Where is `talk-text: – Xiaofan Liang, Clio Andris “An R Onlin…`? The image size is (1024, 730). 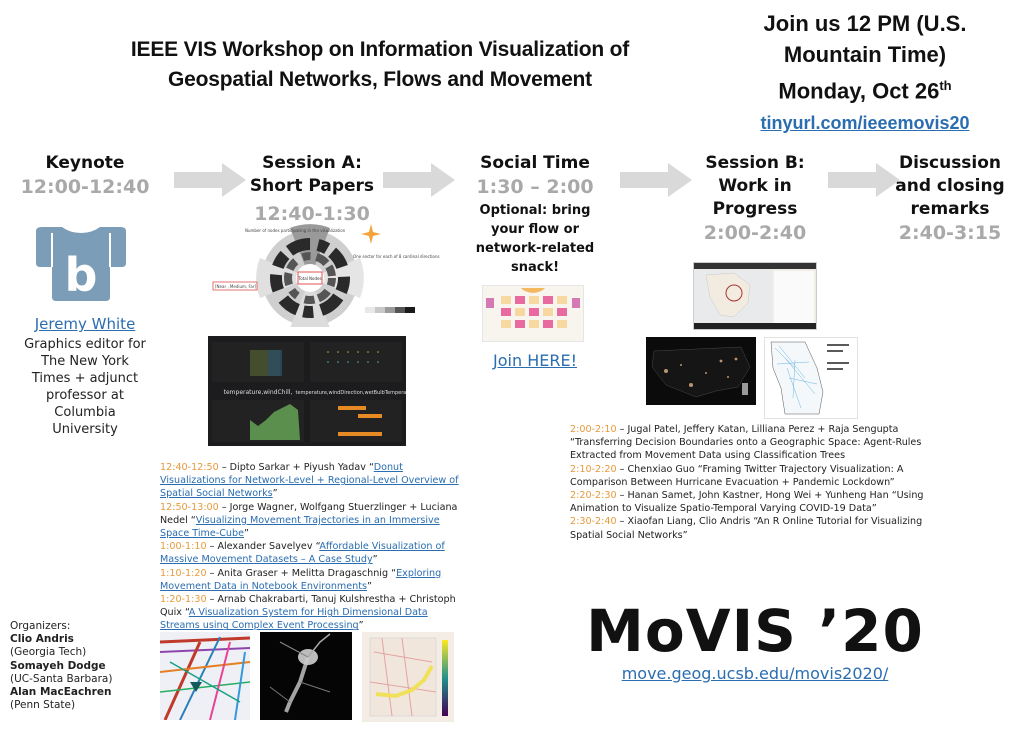
talk-text: – Xiaofan Liang, Clio Andris “An R Onlin… is located at coordinates (746, 528).